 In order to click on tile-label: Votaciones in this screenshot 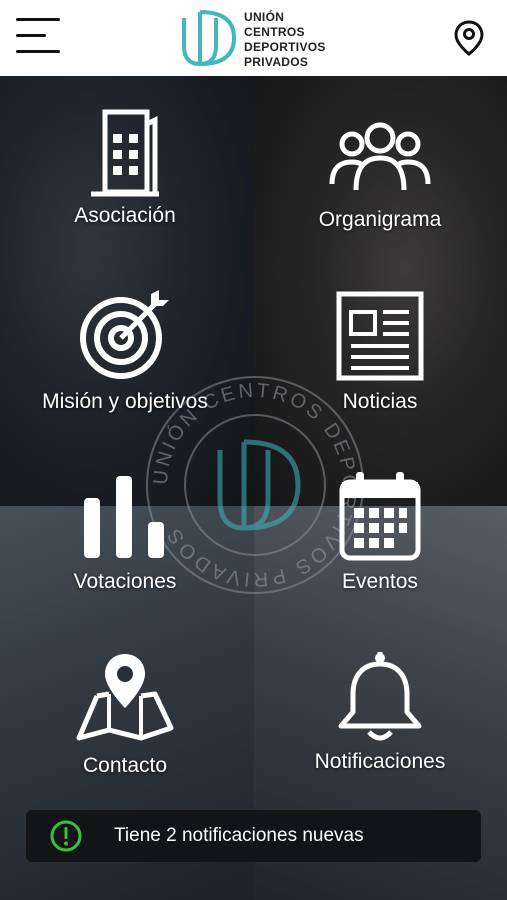, I will do `click(125, 581)`.